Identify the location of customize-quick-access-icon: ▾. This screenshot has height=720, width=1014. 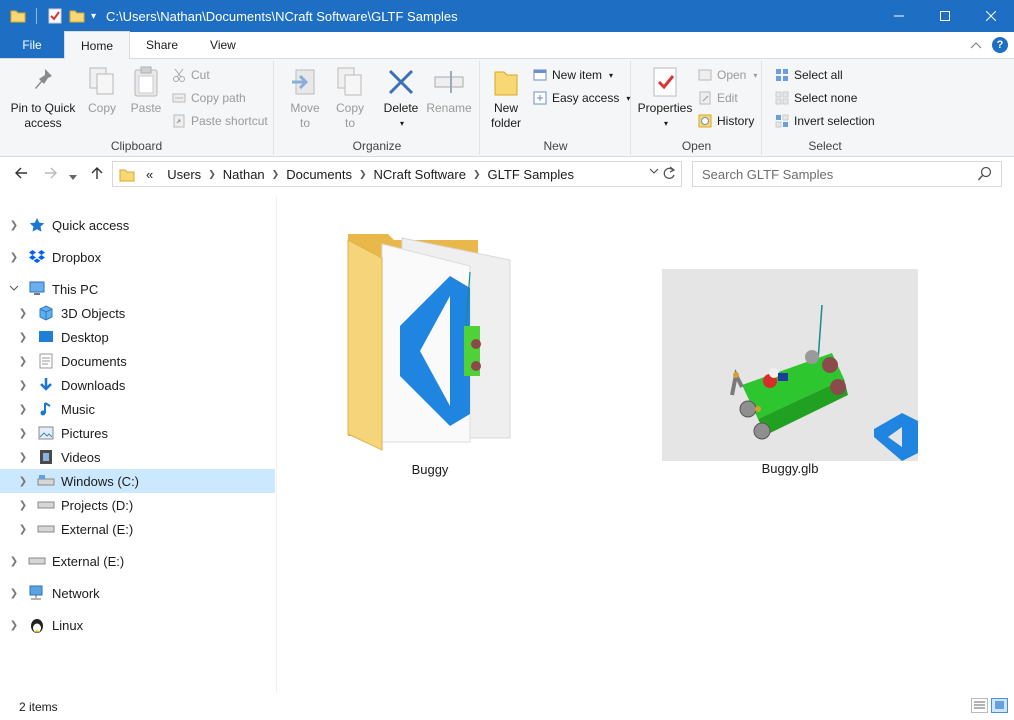
(93, 16).